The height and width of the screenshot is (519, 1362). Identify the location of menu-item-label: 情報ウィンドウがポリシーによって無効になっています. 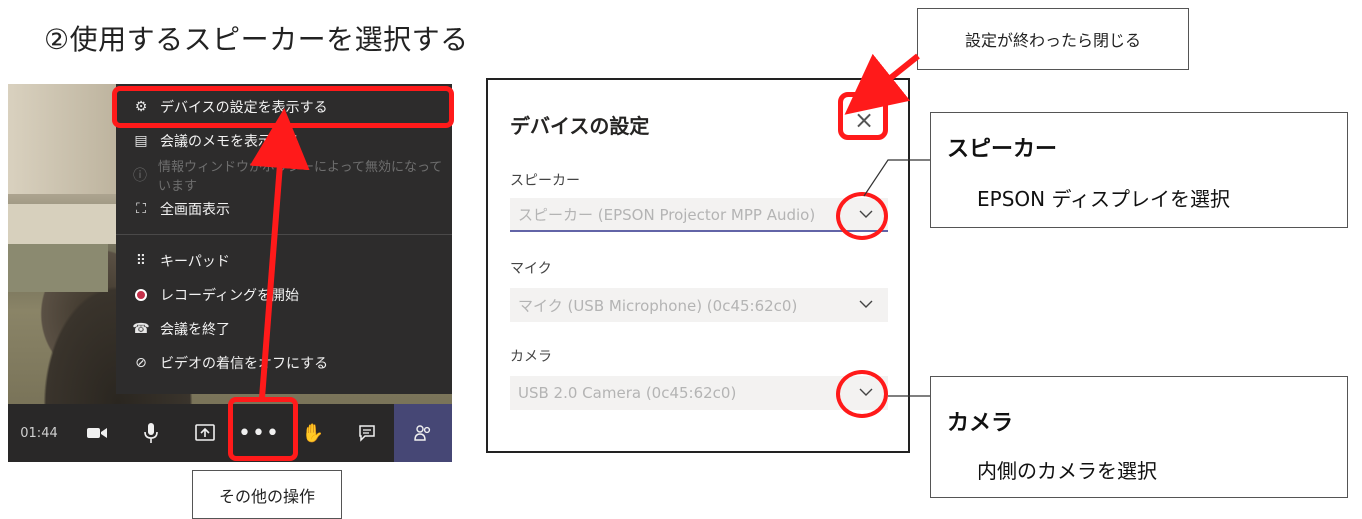
(300, 177).